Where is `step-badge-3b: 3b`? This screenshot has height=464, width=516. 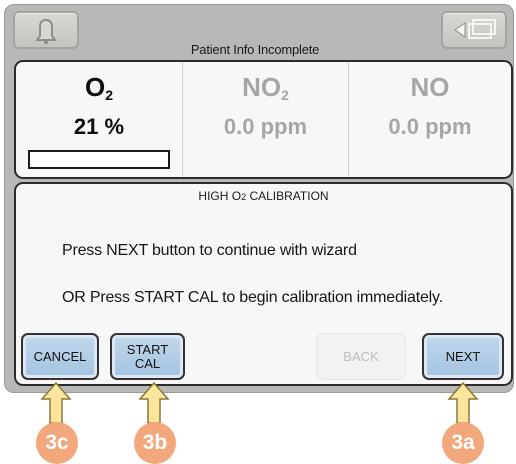
step-badge-3b: 3b is located at coordinates (155, 443).